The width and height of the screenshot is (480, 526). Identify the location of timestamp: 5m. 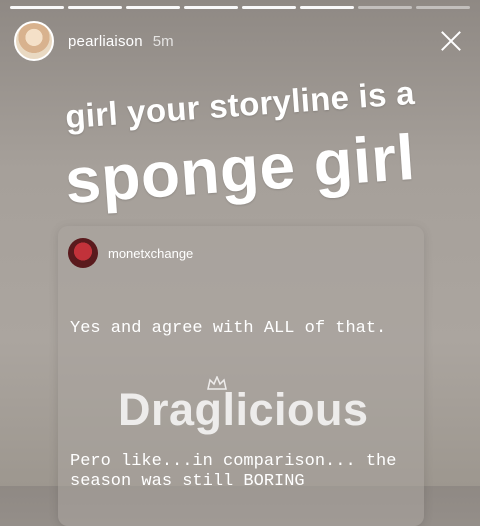
(163, 41).